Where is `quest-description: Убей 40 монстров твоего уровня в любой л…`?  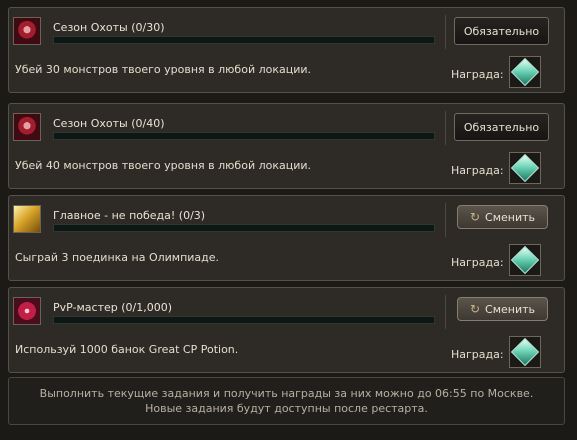 quest-description: Убей 40 монстров твоего уровня в любой л… is located at coordinates (163, 165).